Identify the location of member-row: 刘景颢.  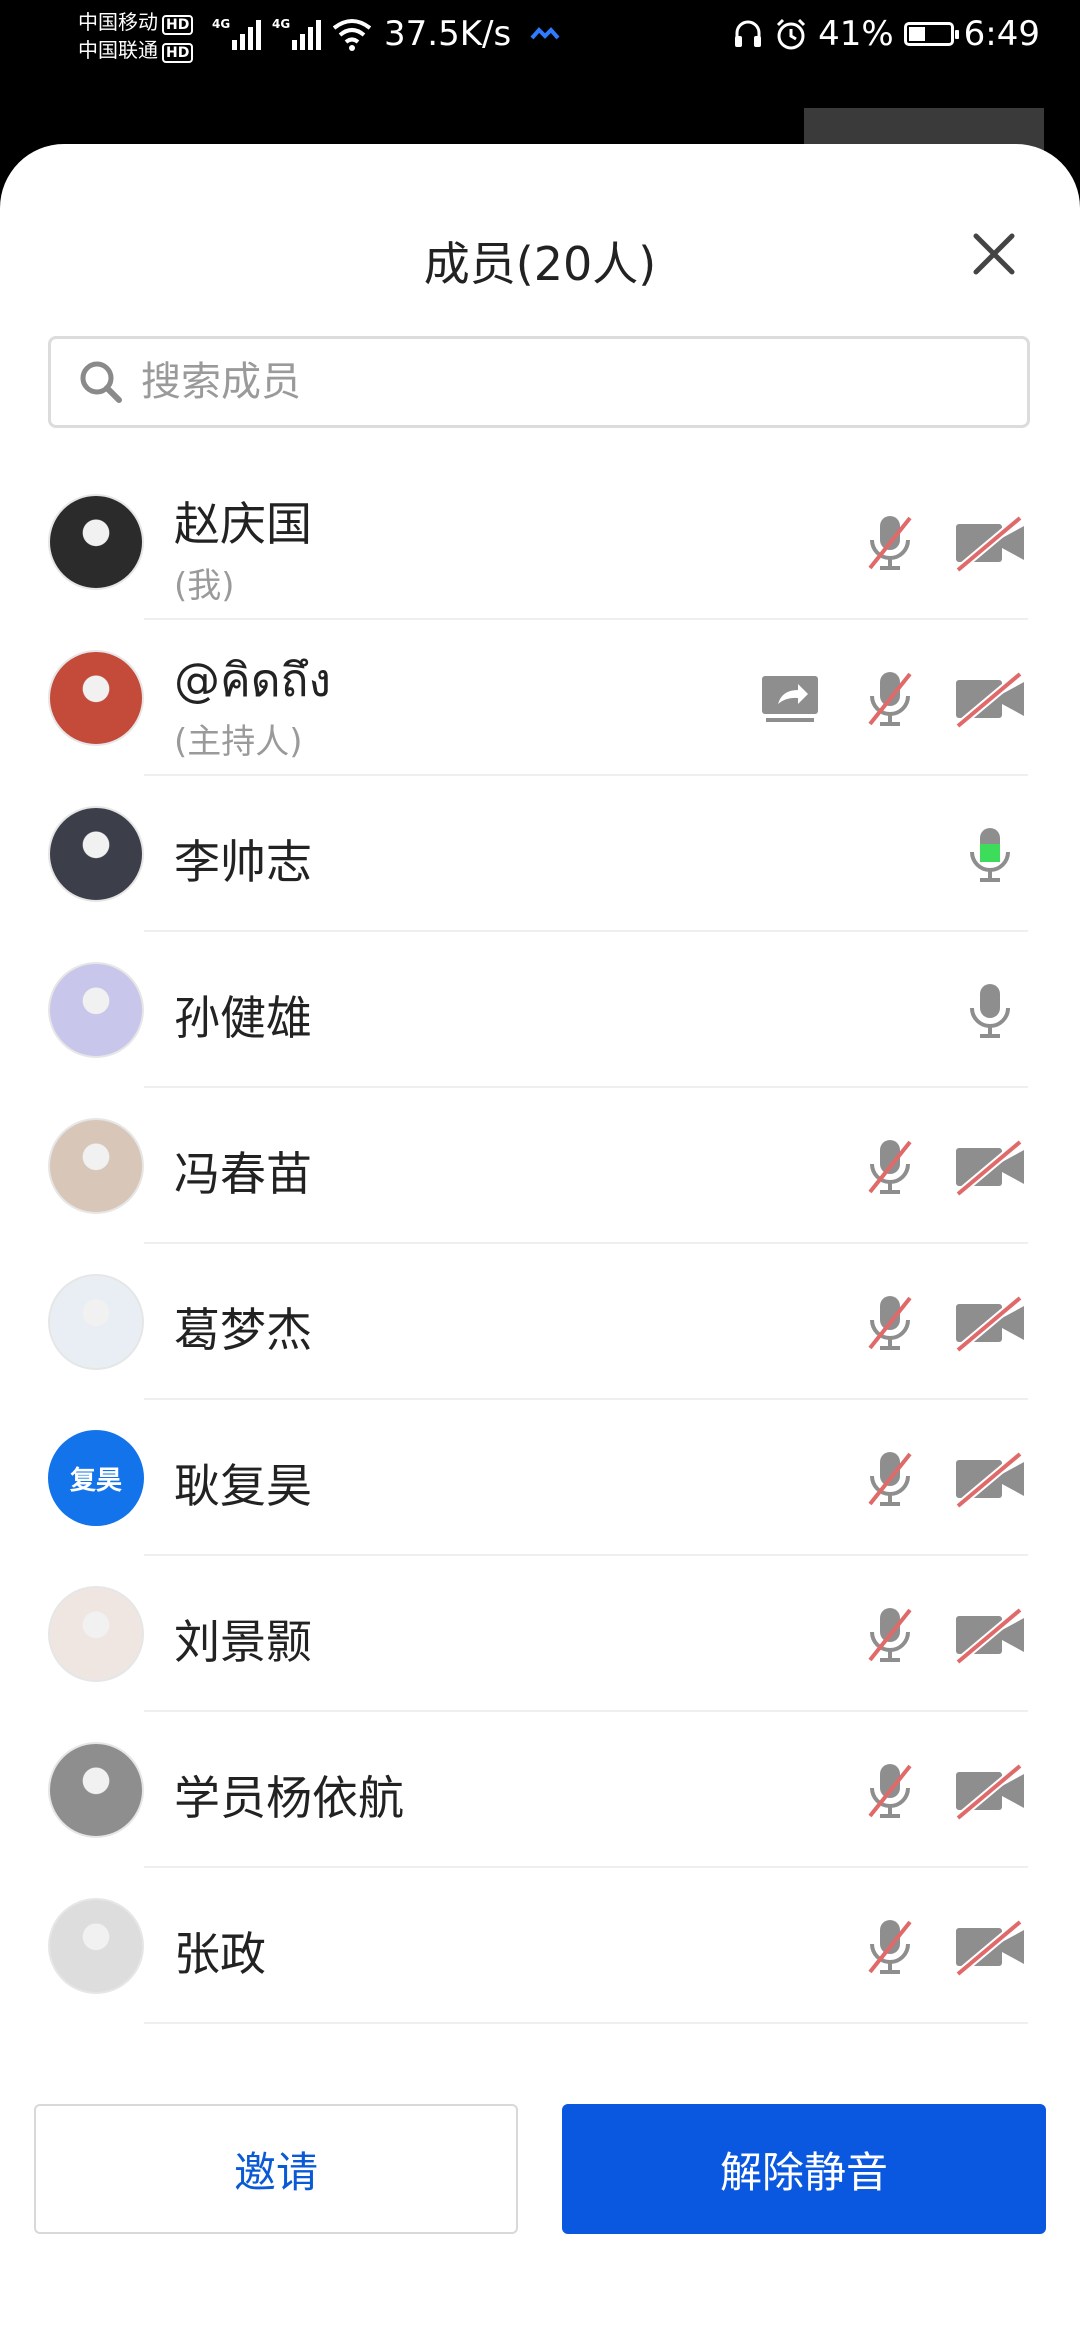
(540, 1634).